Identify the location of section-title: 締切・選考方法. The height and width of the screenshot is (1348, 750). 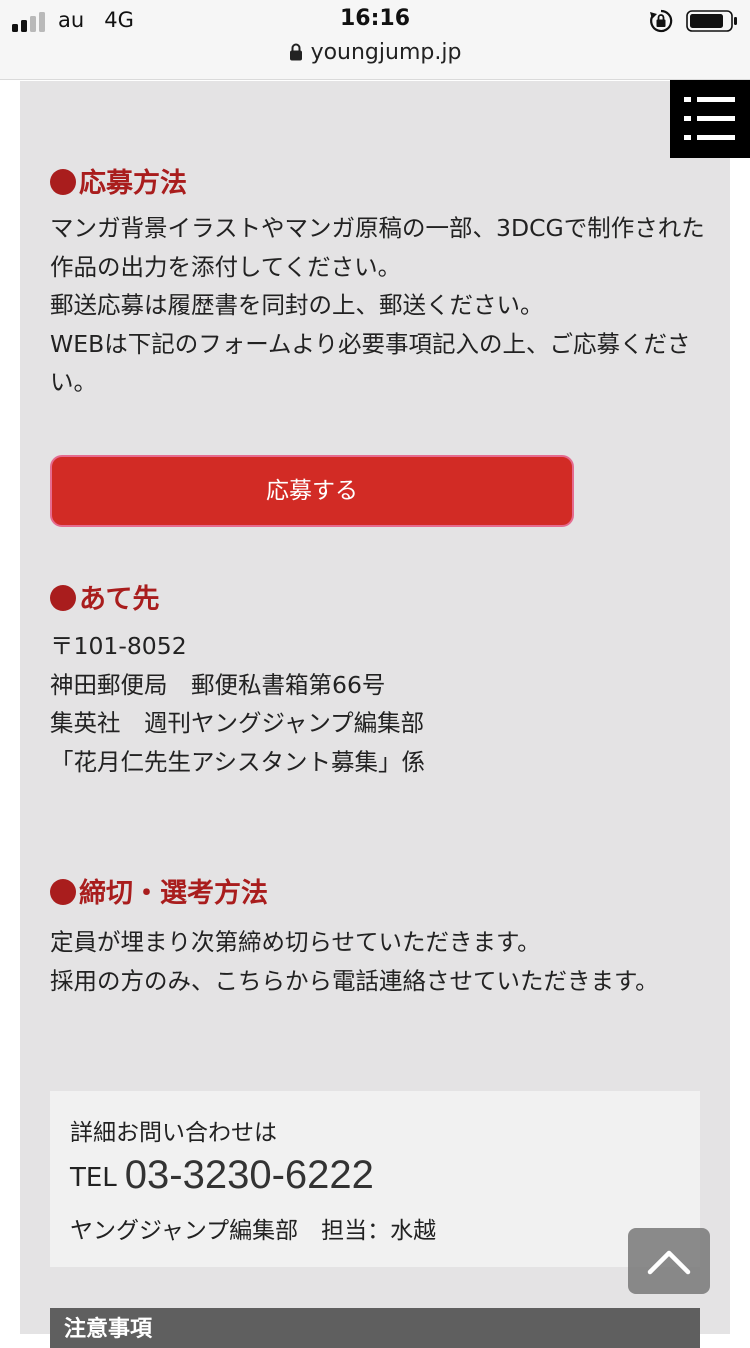
(173, 893).